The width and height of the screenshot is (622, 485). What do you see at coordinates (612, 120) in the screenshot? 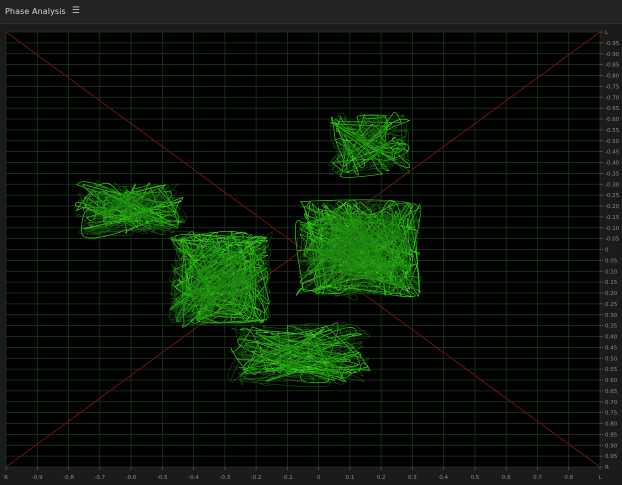
I see `right-axis-tick-label: -0.60` at bounding box center [612, 120].